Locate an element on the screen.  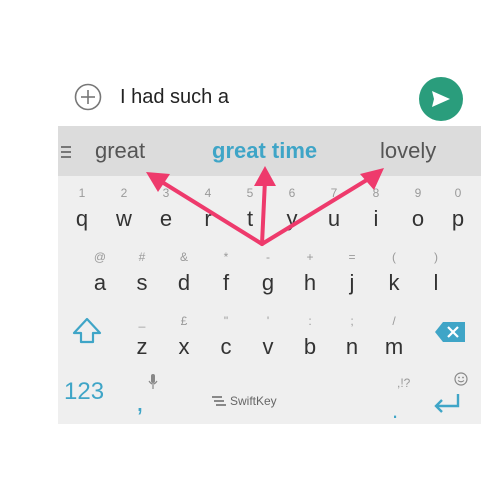
key-hint: 5 is located at coordinates (250, 193).